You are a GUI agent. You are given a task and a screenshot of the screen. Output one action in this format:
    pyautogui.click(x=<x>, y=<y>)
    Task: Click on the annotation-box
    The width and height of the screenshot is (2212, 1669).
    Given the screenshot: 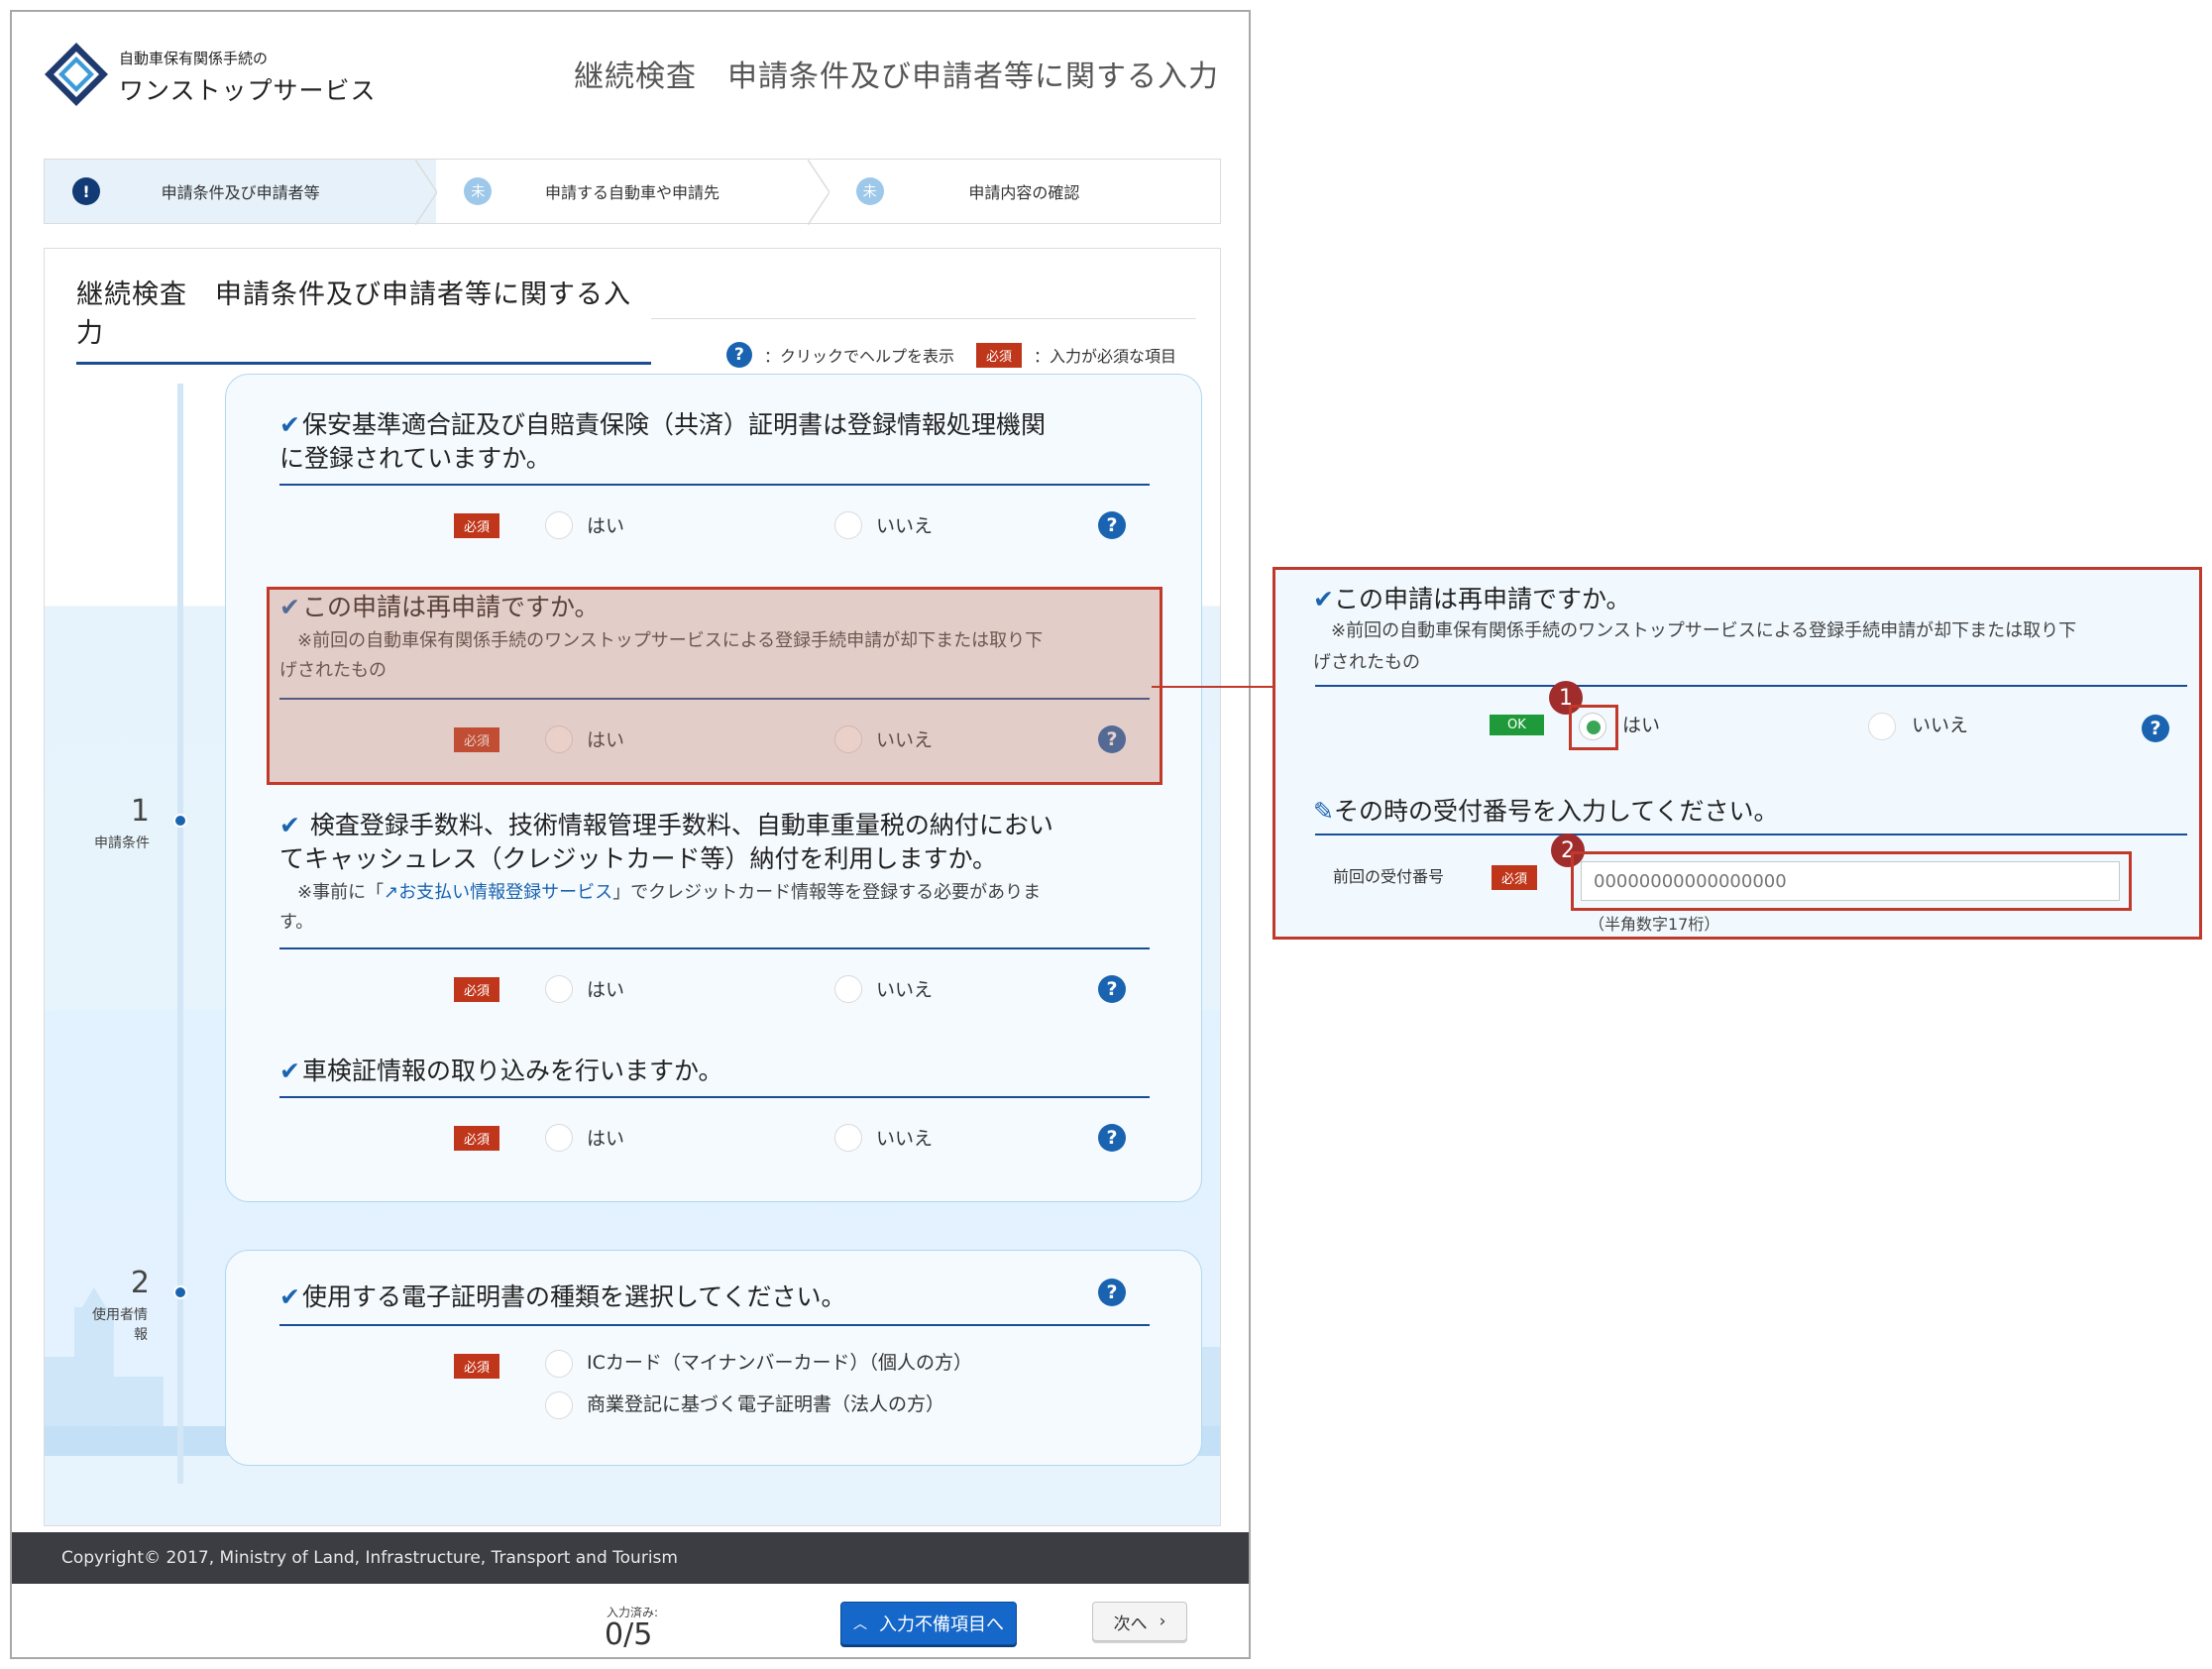 What is the action you would take?
    pyautogui.click(x=1851, y=881)
    